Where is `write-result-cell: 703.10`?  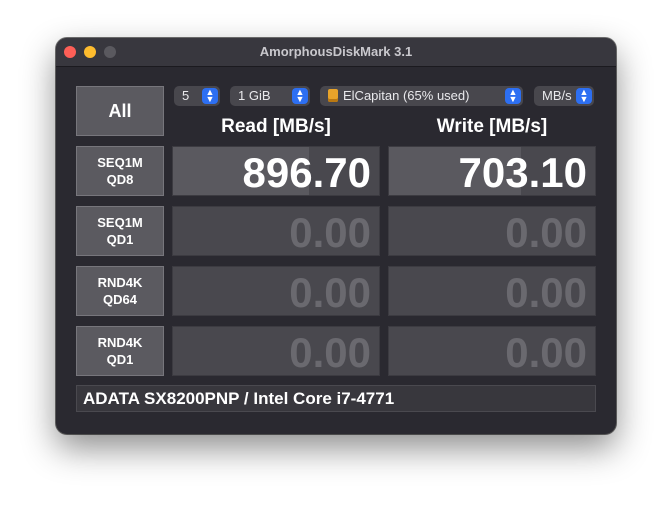
write-result-cell: 703.10 is located at coordinates (492, 171).